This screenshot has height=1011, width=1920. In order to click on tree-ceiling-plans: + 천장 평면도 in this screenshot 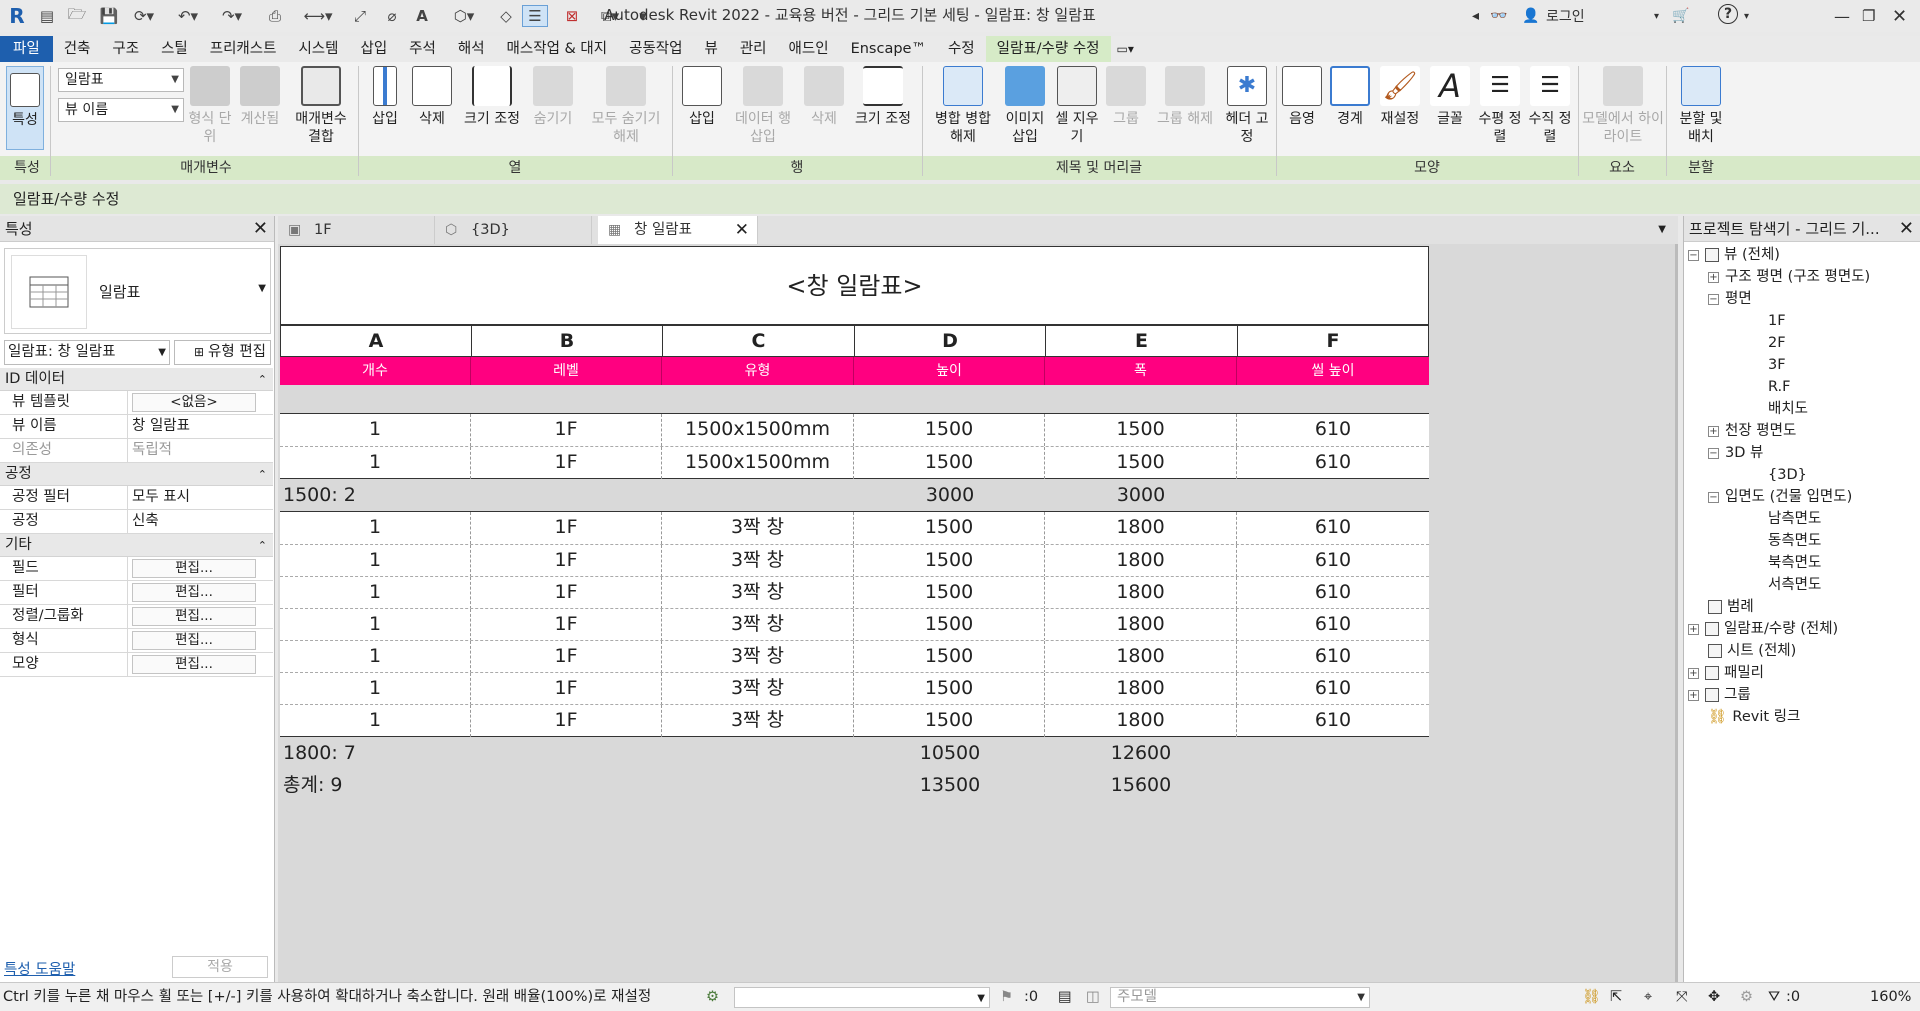, I will do `click(1752, 431)`.